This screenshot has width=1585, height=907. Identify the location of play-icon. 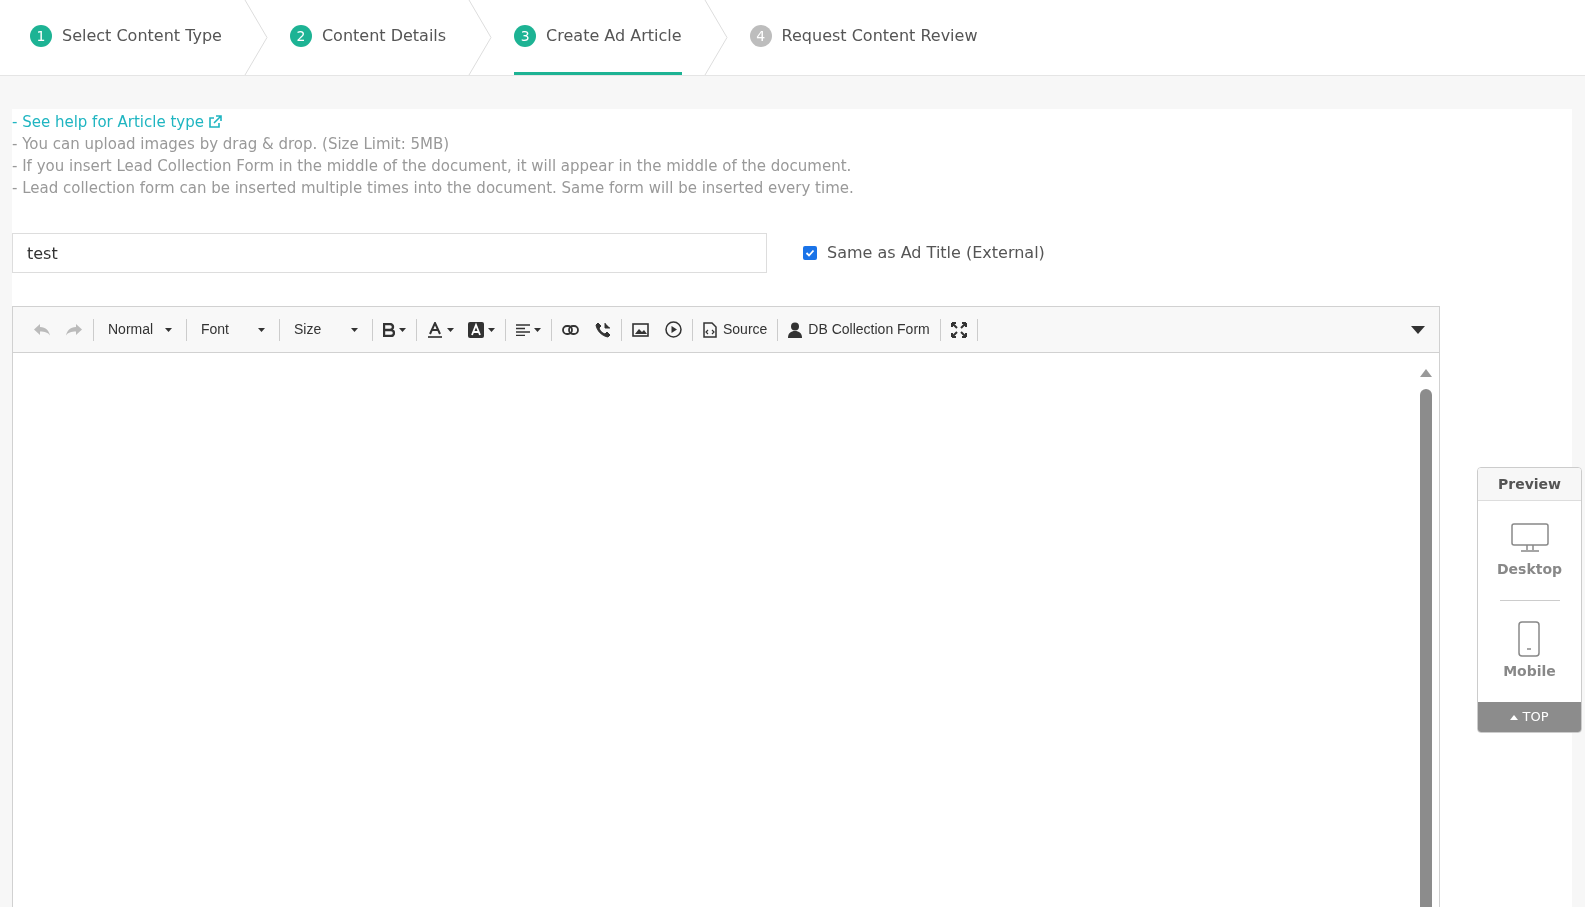
(673, 329).